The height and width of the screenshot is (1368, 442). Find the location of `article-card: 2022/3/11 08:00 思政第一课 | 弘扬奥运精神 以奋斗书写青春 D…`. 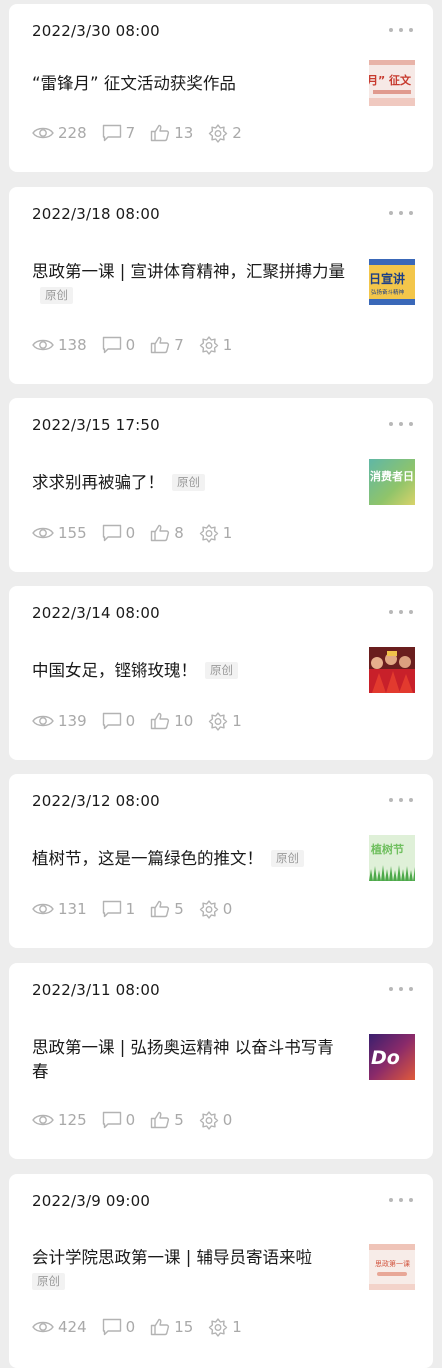

article-card: 2022/3/11 08:00 思政第一课 | 弘扬奥运精神 以奋斗书写青春 D… is located at coordinates (221, 1061).